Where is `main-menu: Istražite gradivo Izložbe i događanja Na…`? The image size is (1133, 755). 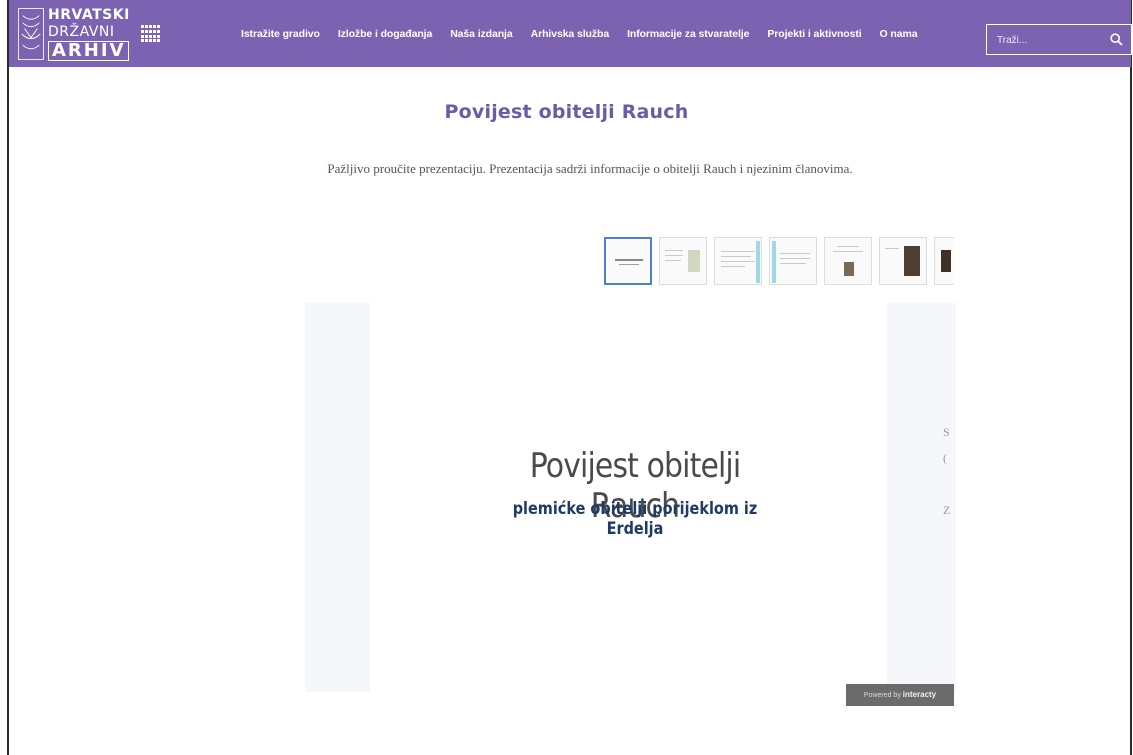 main-menu: Istražite gradivo Izložbe i događanja Na… is located at coordinates (588, 34).